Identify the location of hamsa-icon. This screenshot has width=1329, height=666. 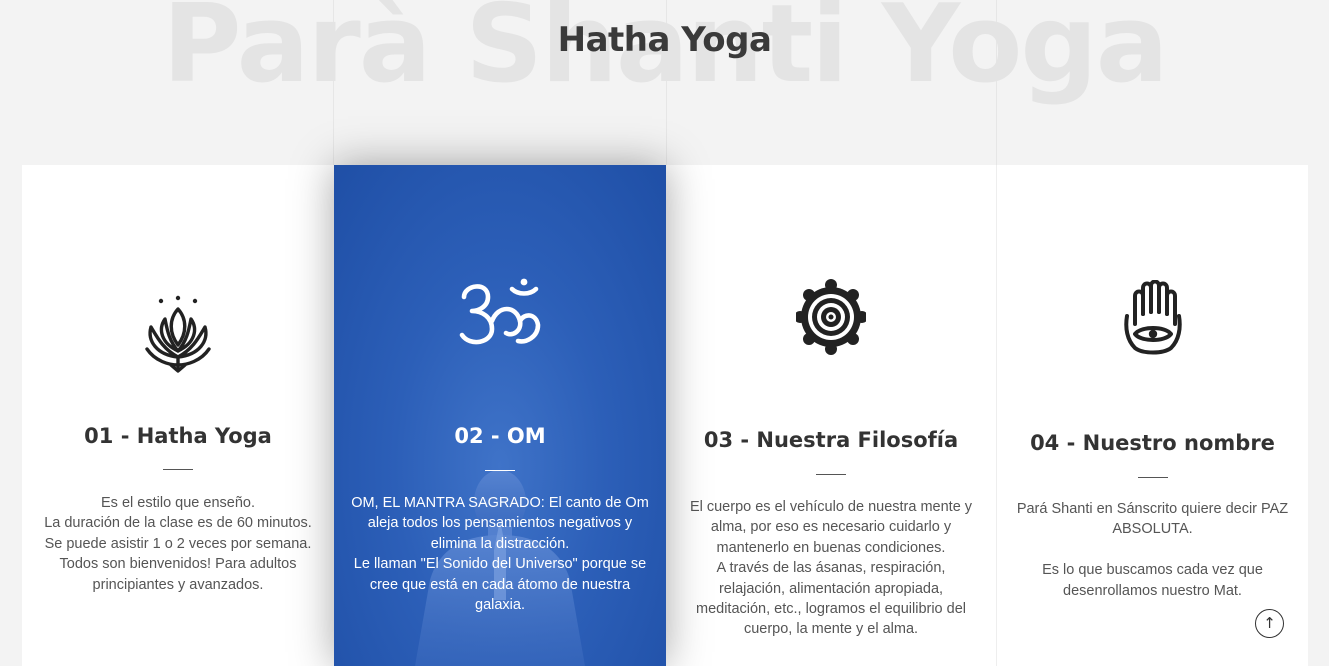
(1152, 317).